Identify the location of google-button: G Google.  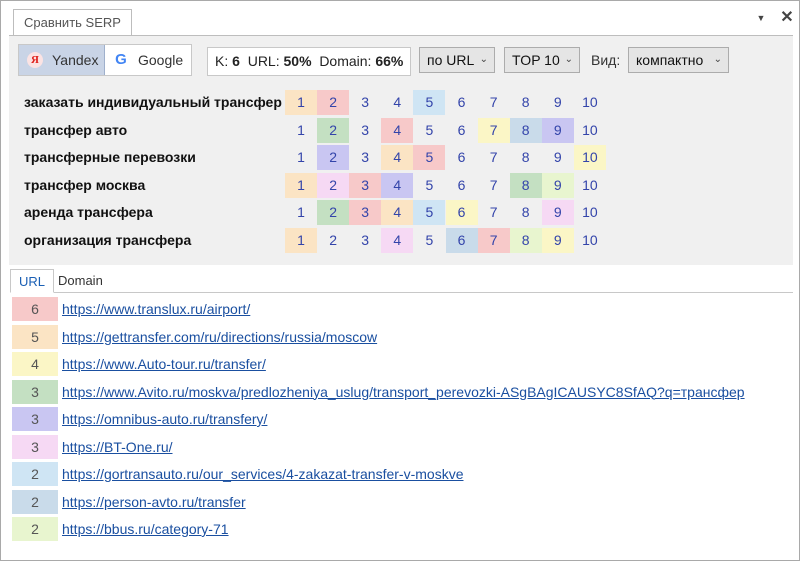
(148, 60).